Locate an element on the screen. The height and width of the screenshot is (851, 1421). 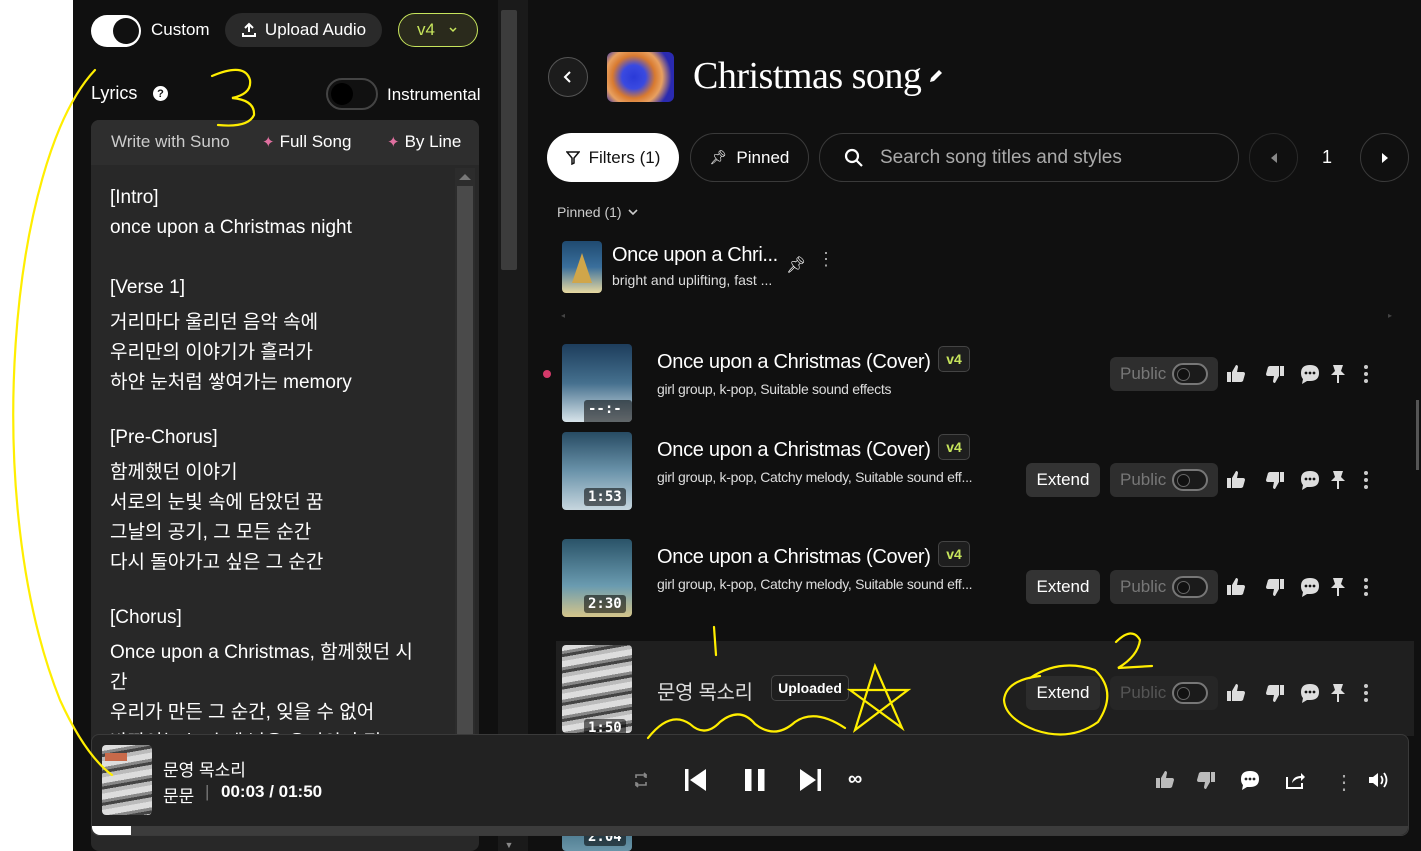
more-icon: ⋮ is located at coordinates (826, 259).